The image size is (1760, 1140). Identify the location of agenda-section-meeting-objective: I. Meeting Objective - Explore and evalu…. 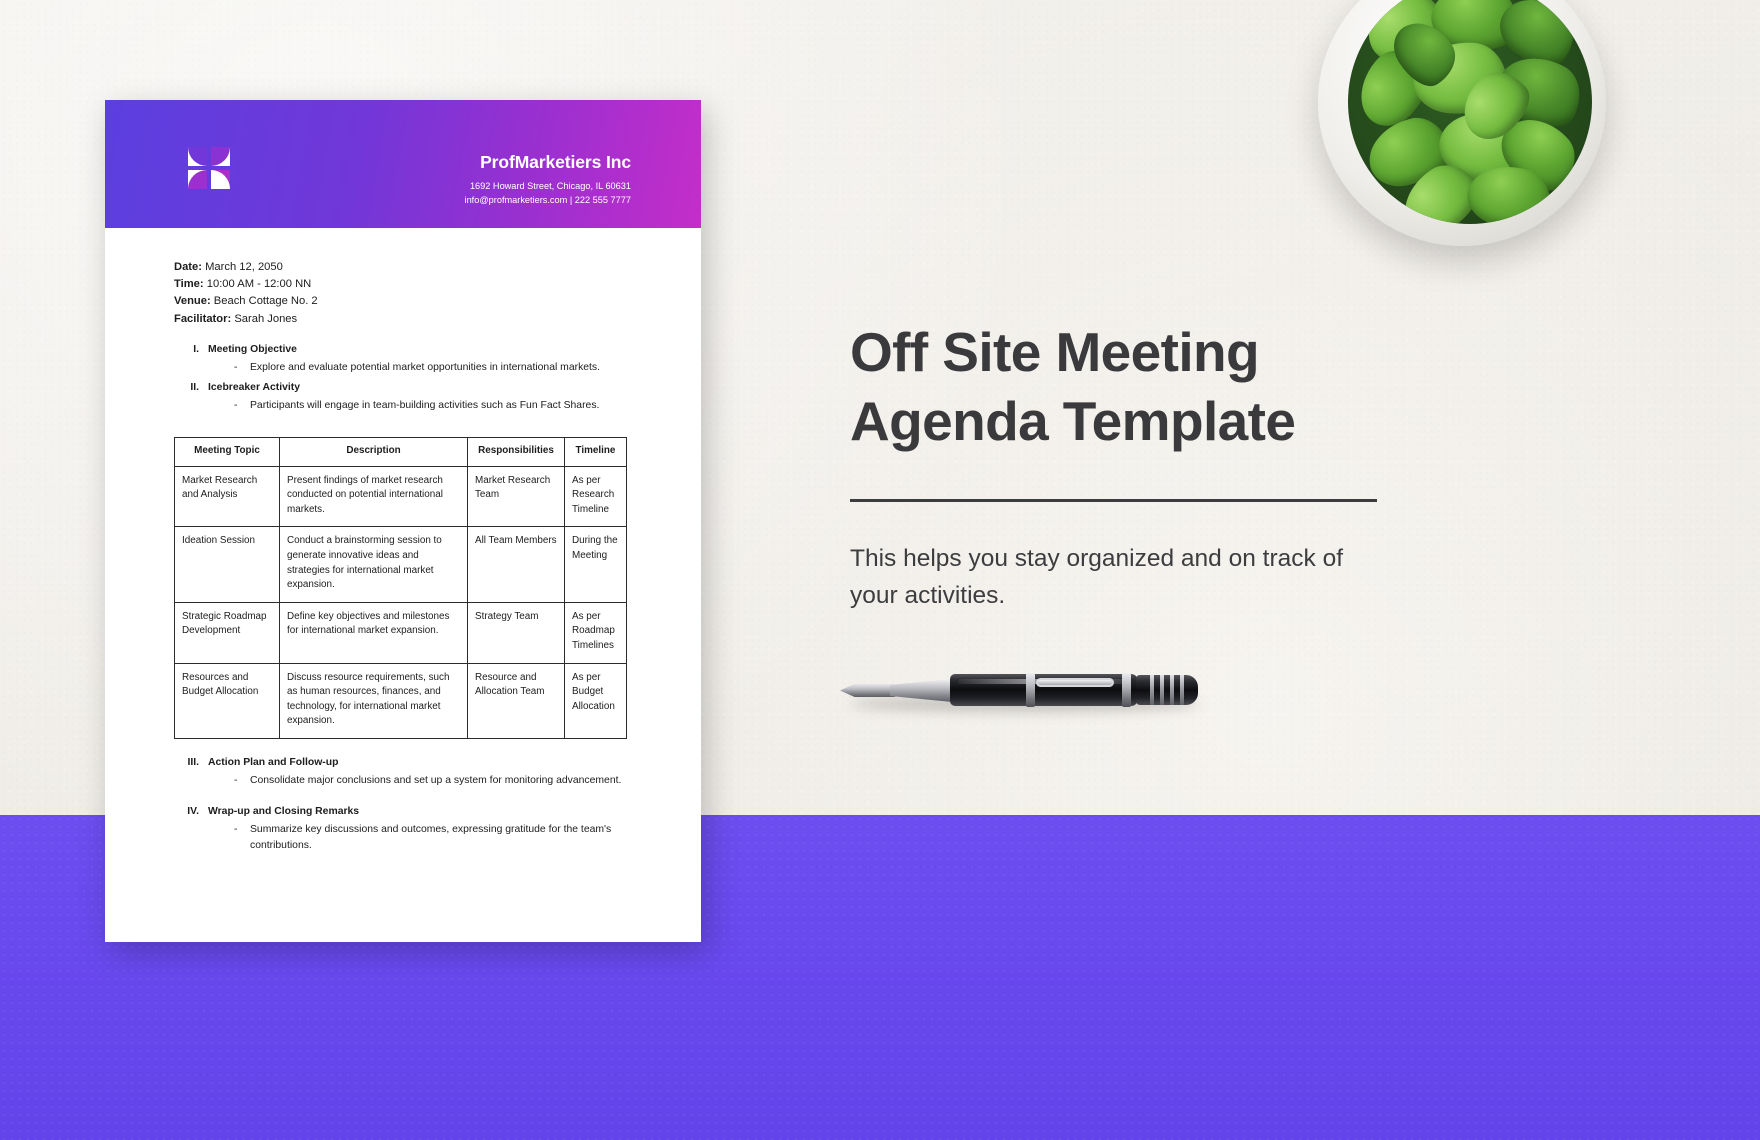
(403, 359).